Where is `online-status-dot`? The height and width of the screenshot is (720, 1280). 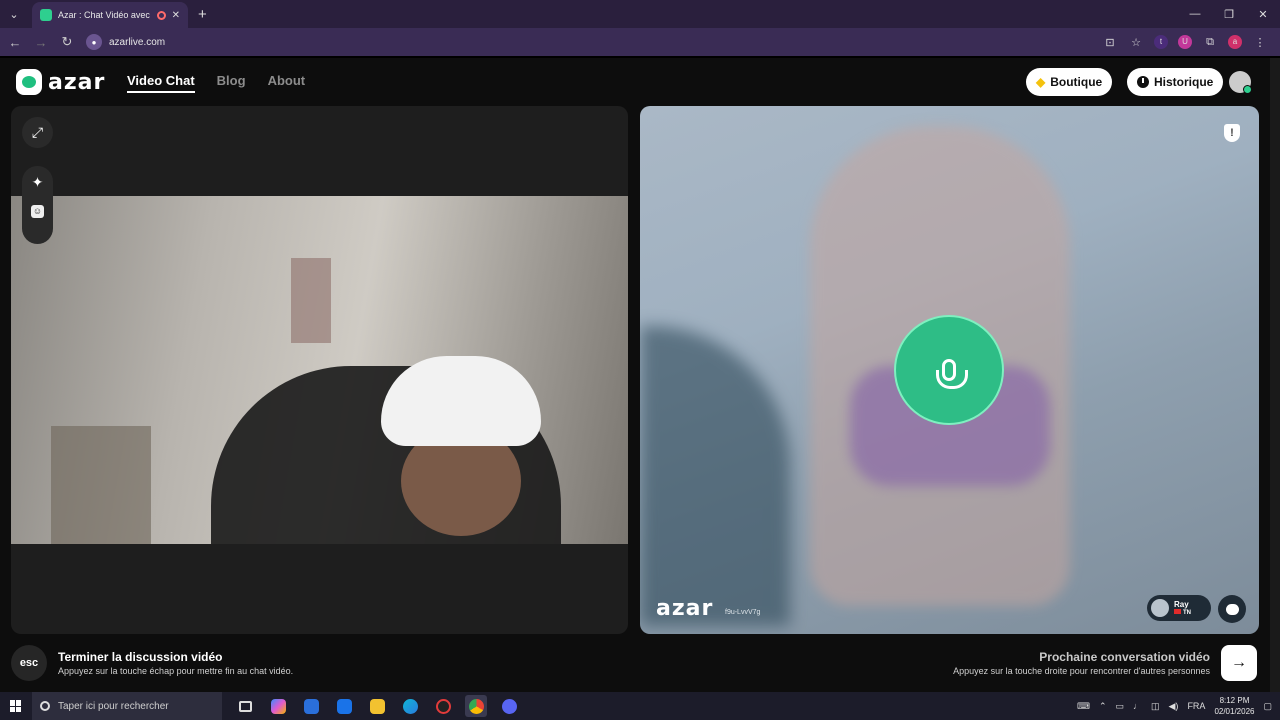 online-status-dot is located at coordinates (1247, 89).